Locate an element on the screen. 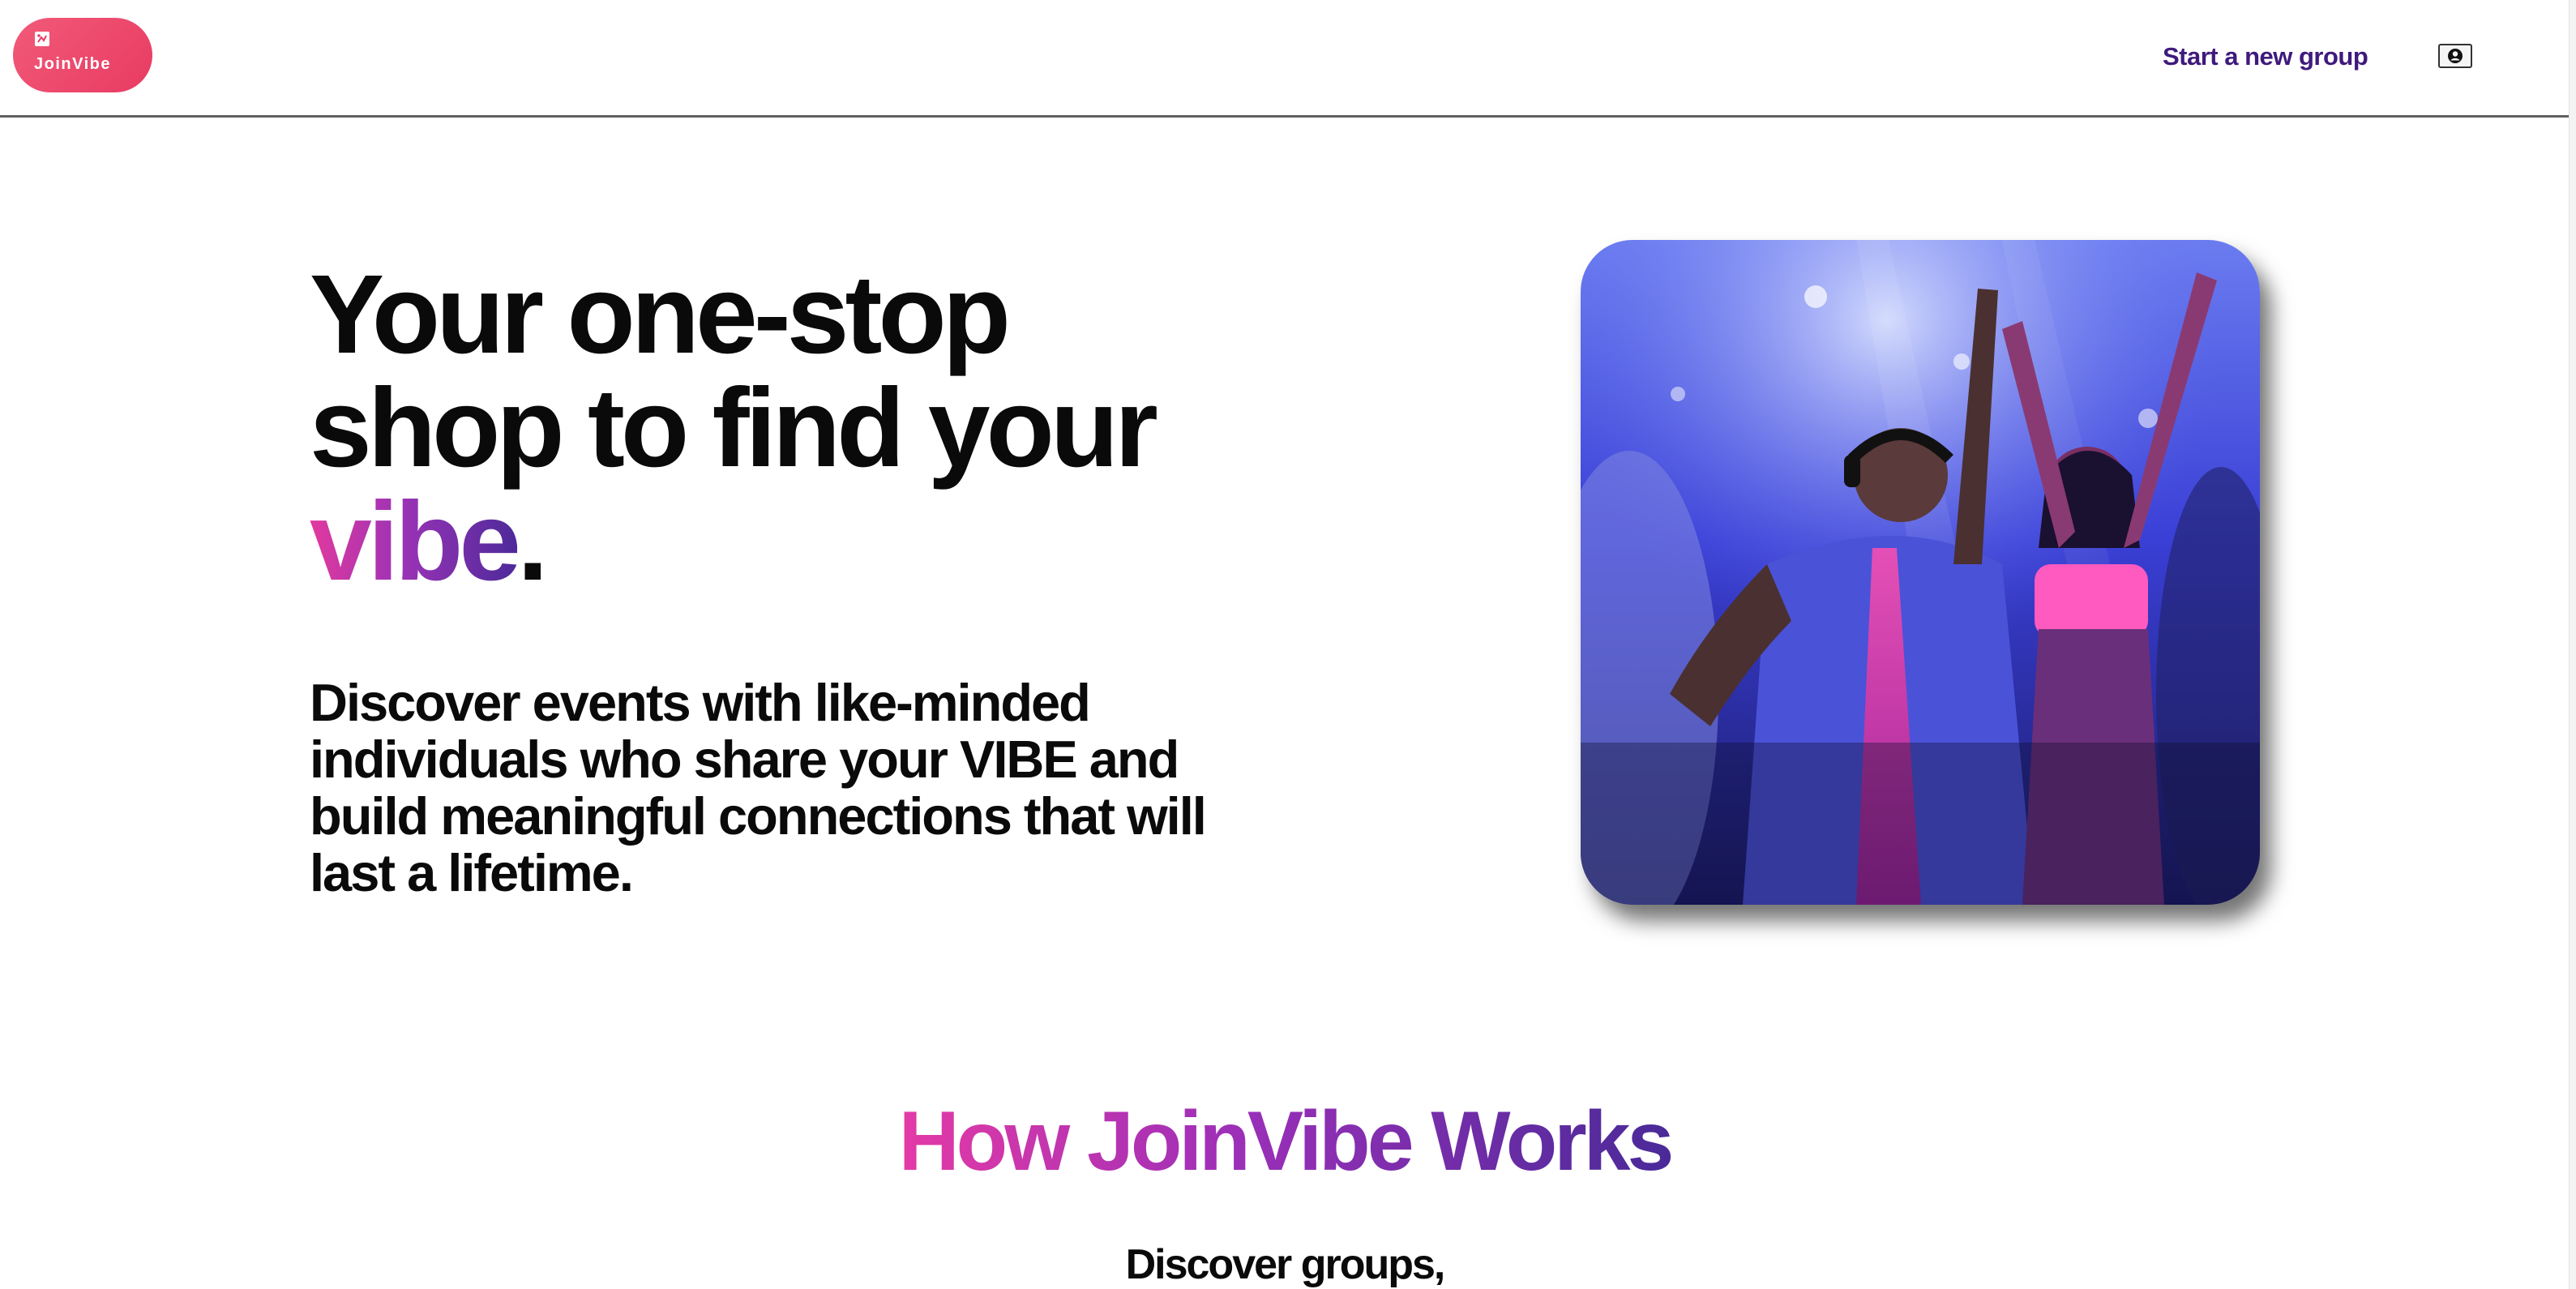 The width and height of the screenshot is (2576, 1289). hero-concert-photo is located at coordinates (1920, 573).